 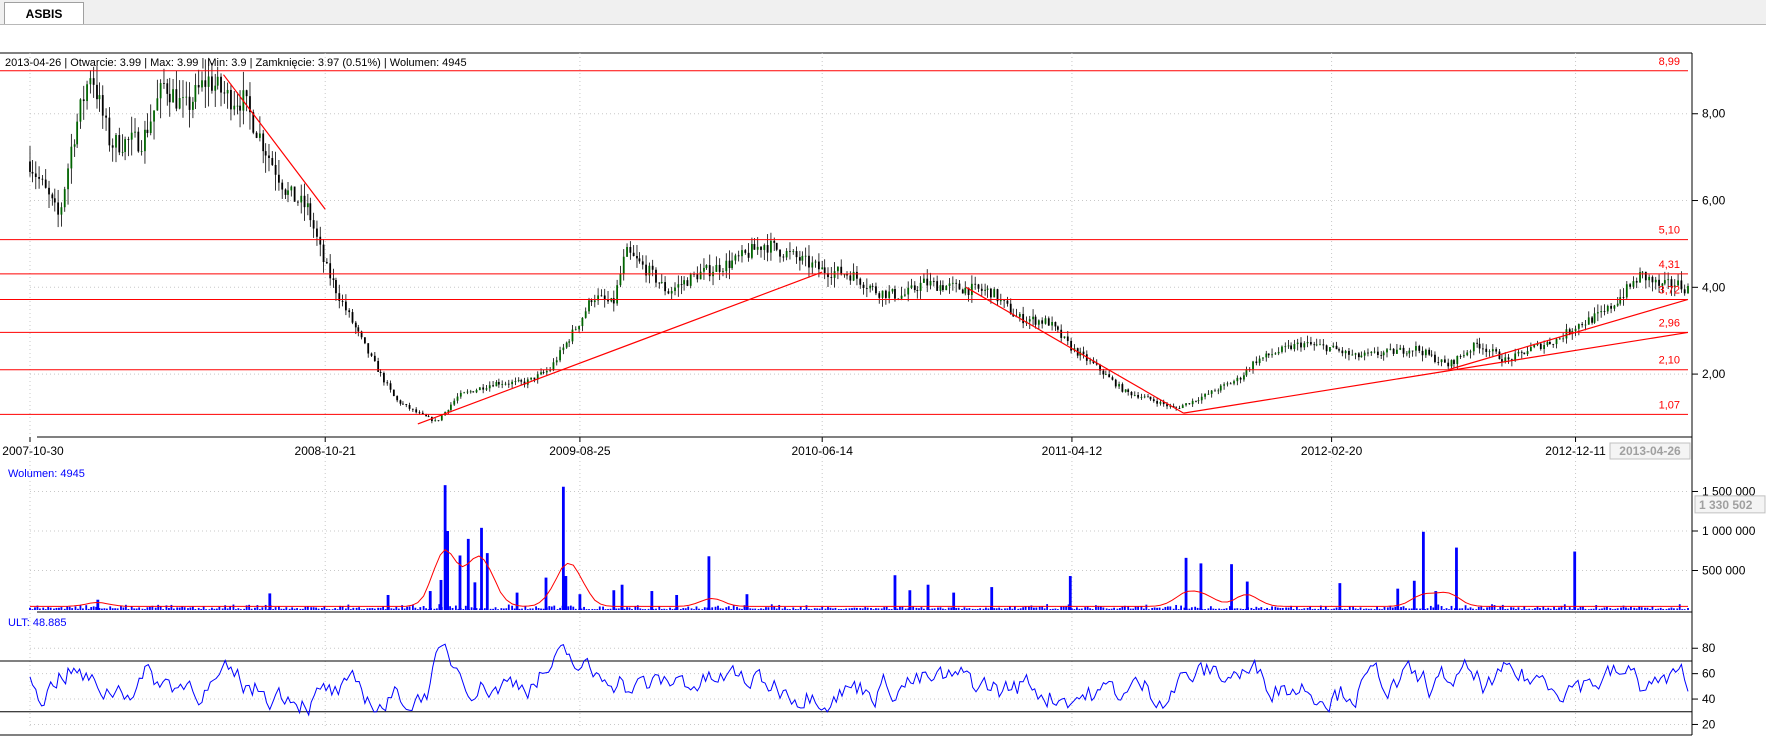 I want to click on level-label: 1,07, so click(x=1669, y=405).